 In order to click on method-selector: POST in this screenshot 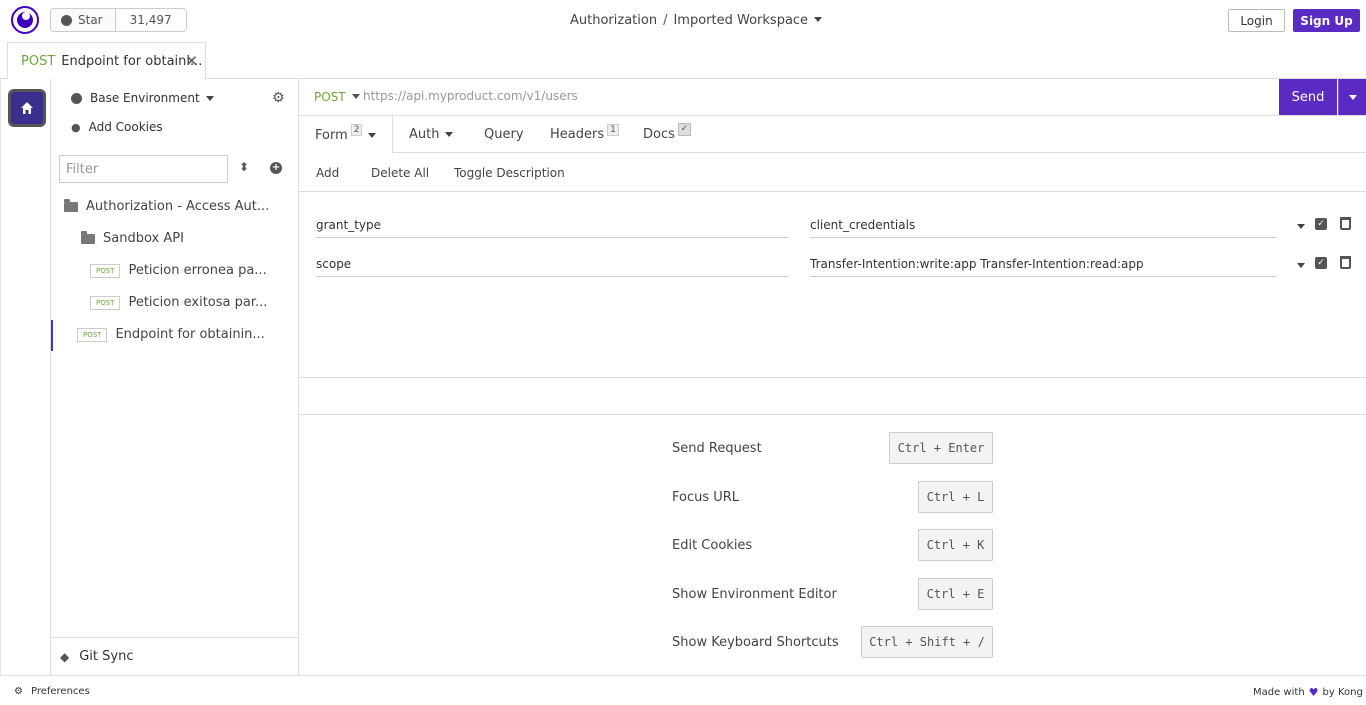, I will do `click(337, 97)`.